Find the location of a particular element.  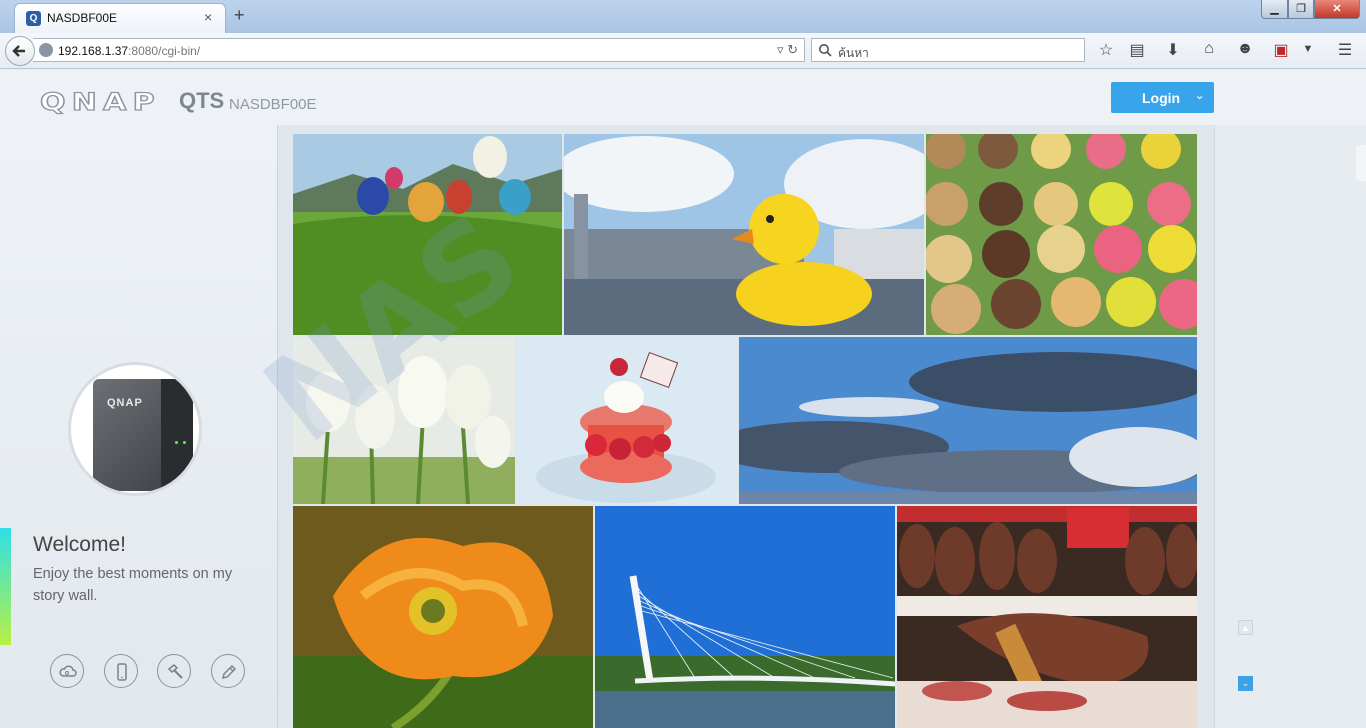

edit-button is located at coordinates (228, 671).